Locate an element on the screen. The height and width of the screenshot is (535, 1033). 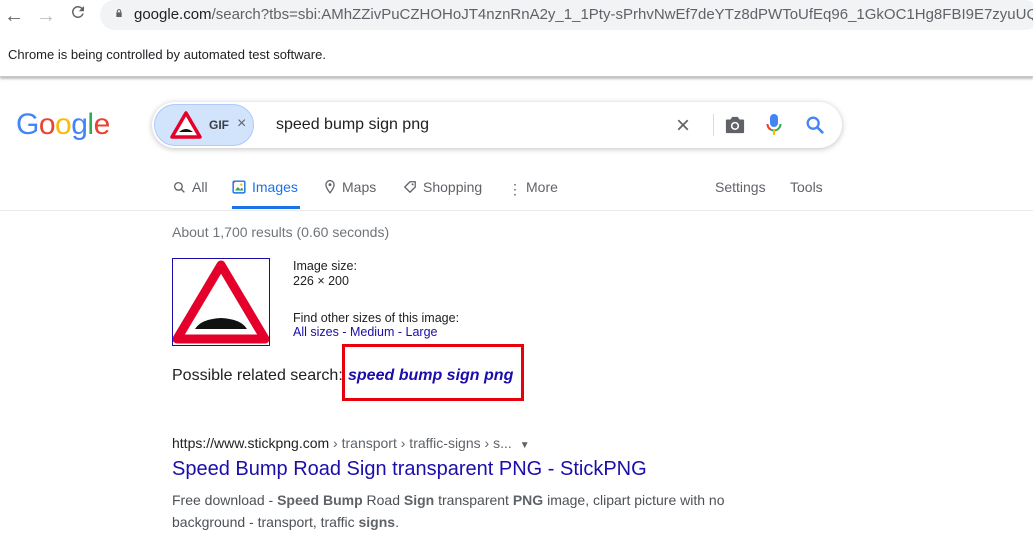
lock-icon is located at coordinates (119, 13).